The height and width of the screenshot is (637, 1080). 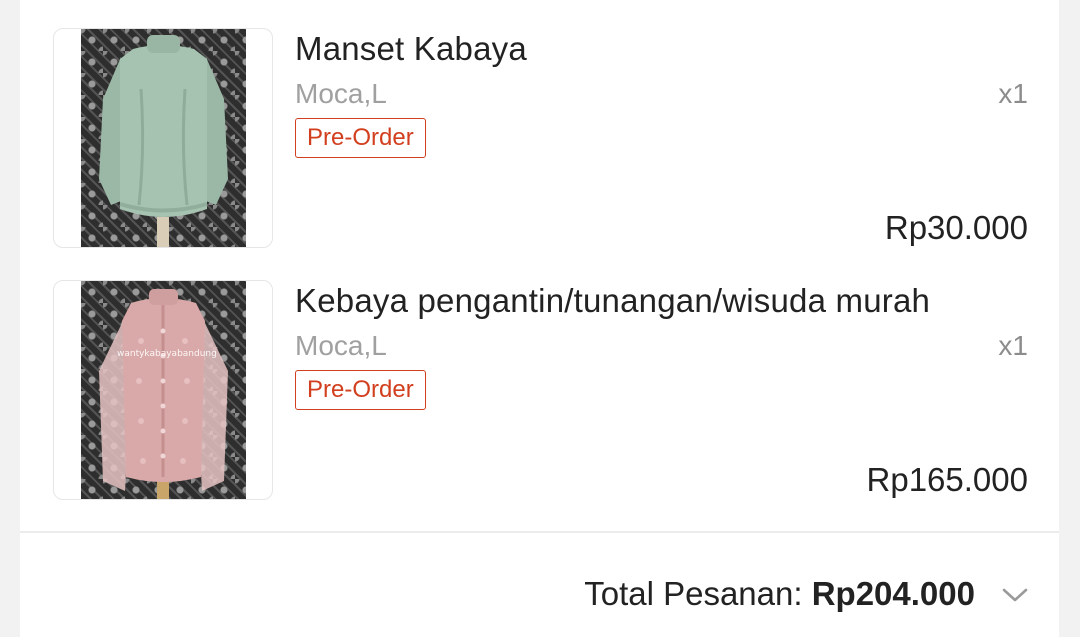 I want to click on divider, so click(x=539, y=532).